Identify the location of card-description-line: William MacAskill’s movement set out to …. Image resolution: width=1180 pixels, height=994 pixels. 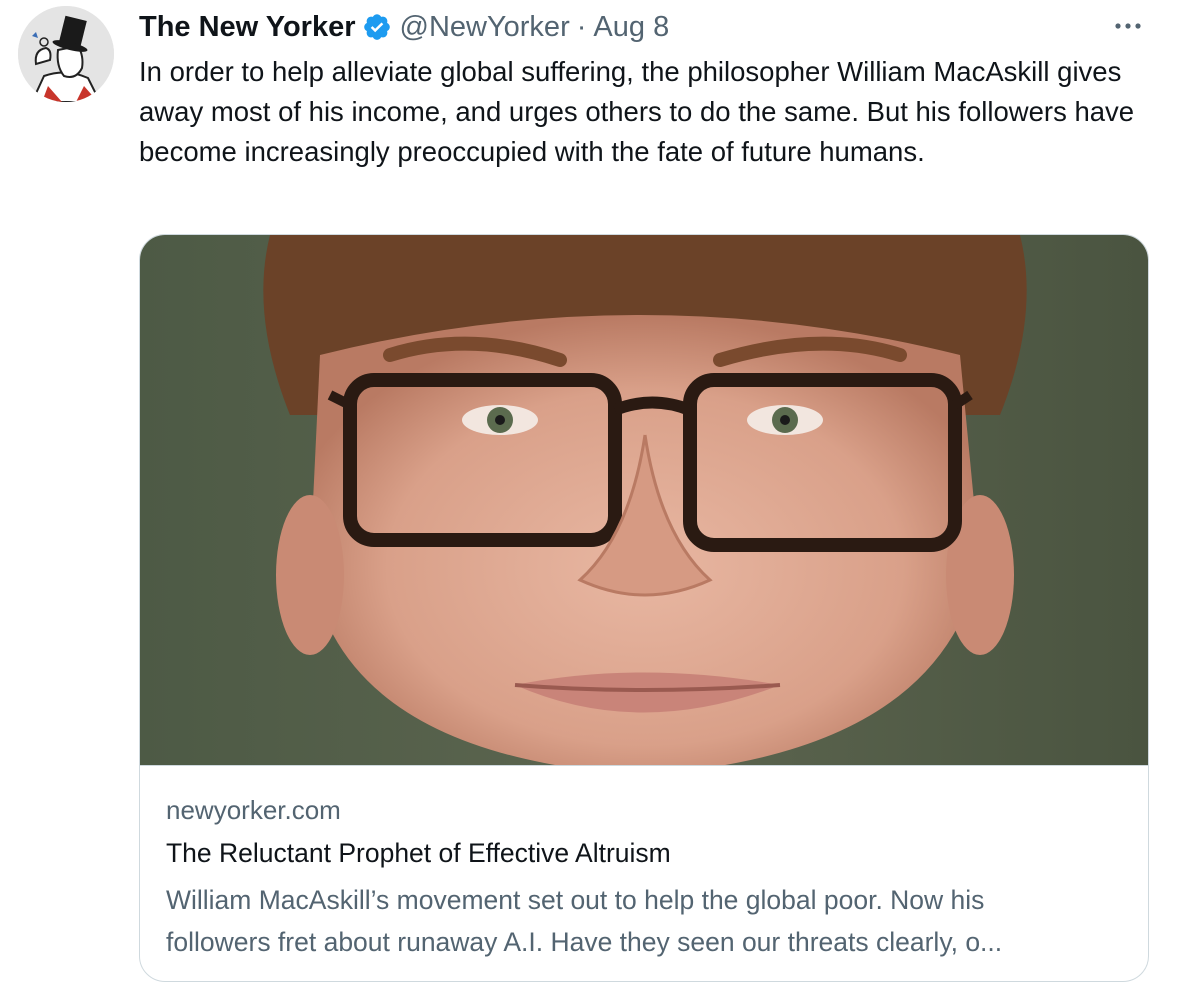
(575, 900).